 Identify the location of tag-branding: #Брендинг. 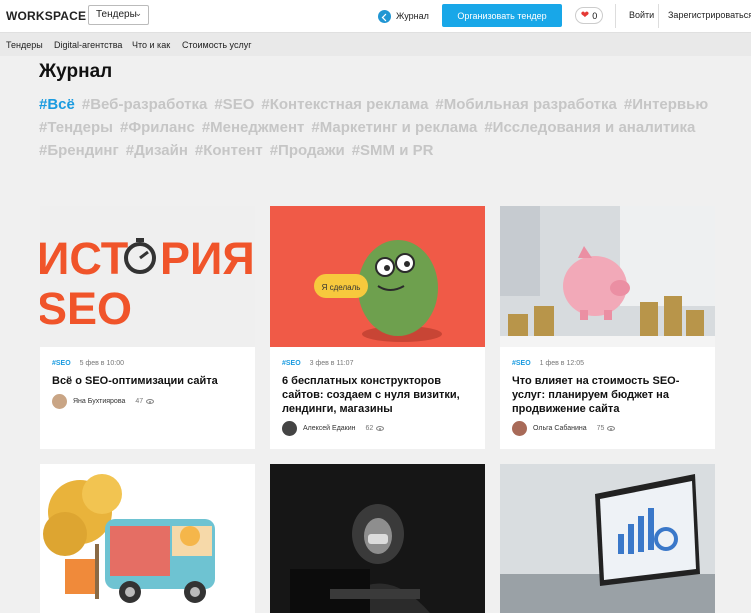
(79, 150).